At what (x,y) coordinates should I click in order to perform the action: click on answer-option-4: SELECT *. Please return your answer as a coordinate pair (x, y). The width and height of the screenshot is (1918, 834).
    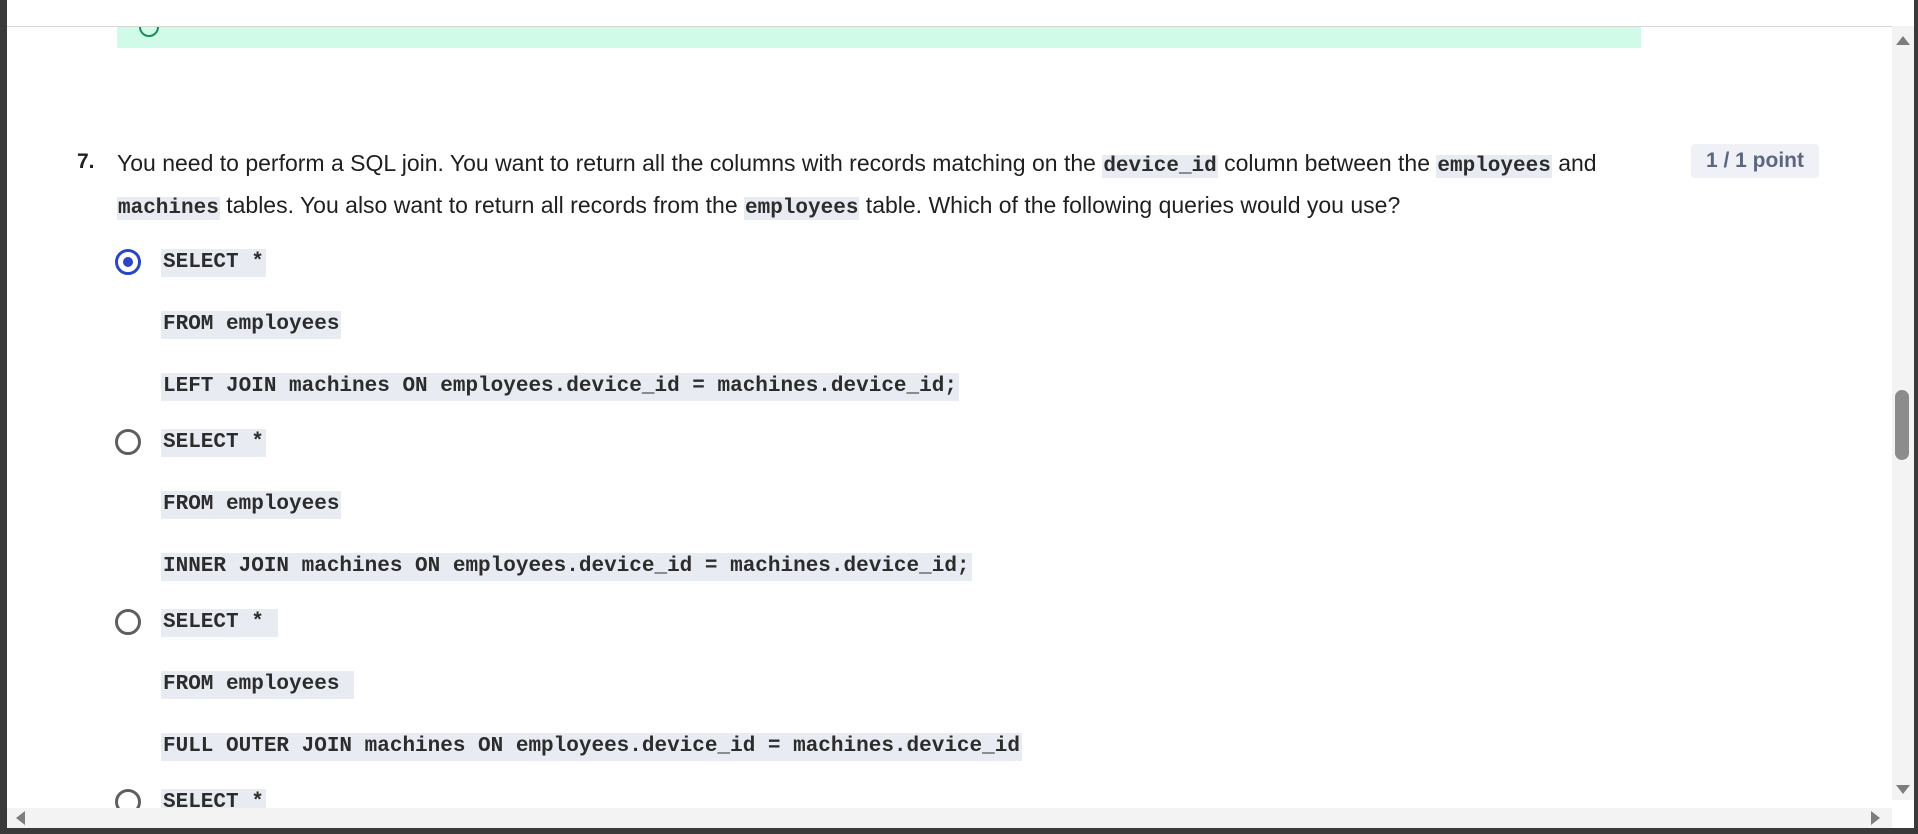
    Looking at the image, I should click on (265, 798).